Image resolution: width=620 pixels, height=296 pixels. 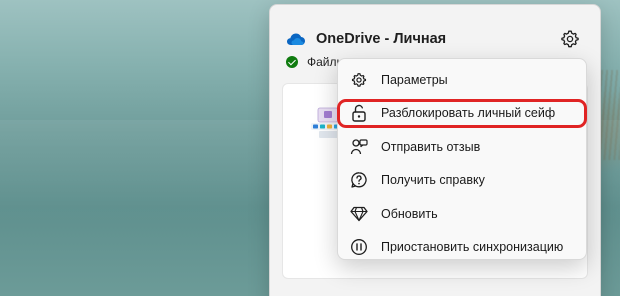 I want to click on onedrive-cloud-icon, so click(x=296, y=39).